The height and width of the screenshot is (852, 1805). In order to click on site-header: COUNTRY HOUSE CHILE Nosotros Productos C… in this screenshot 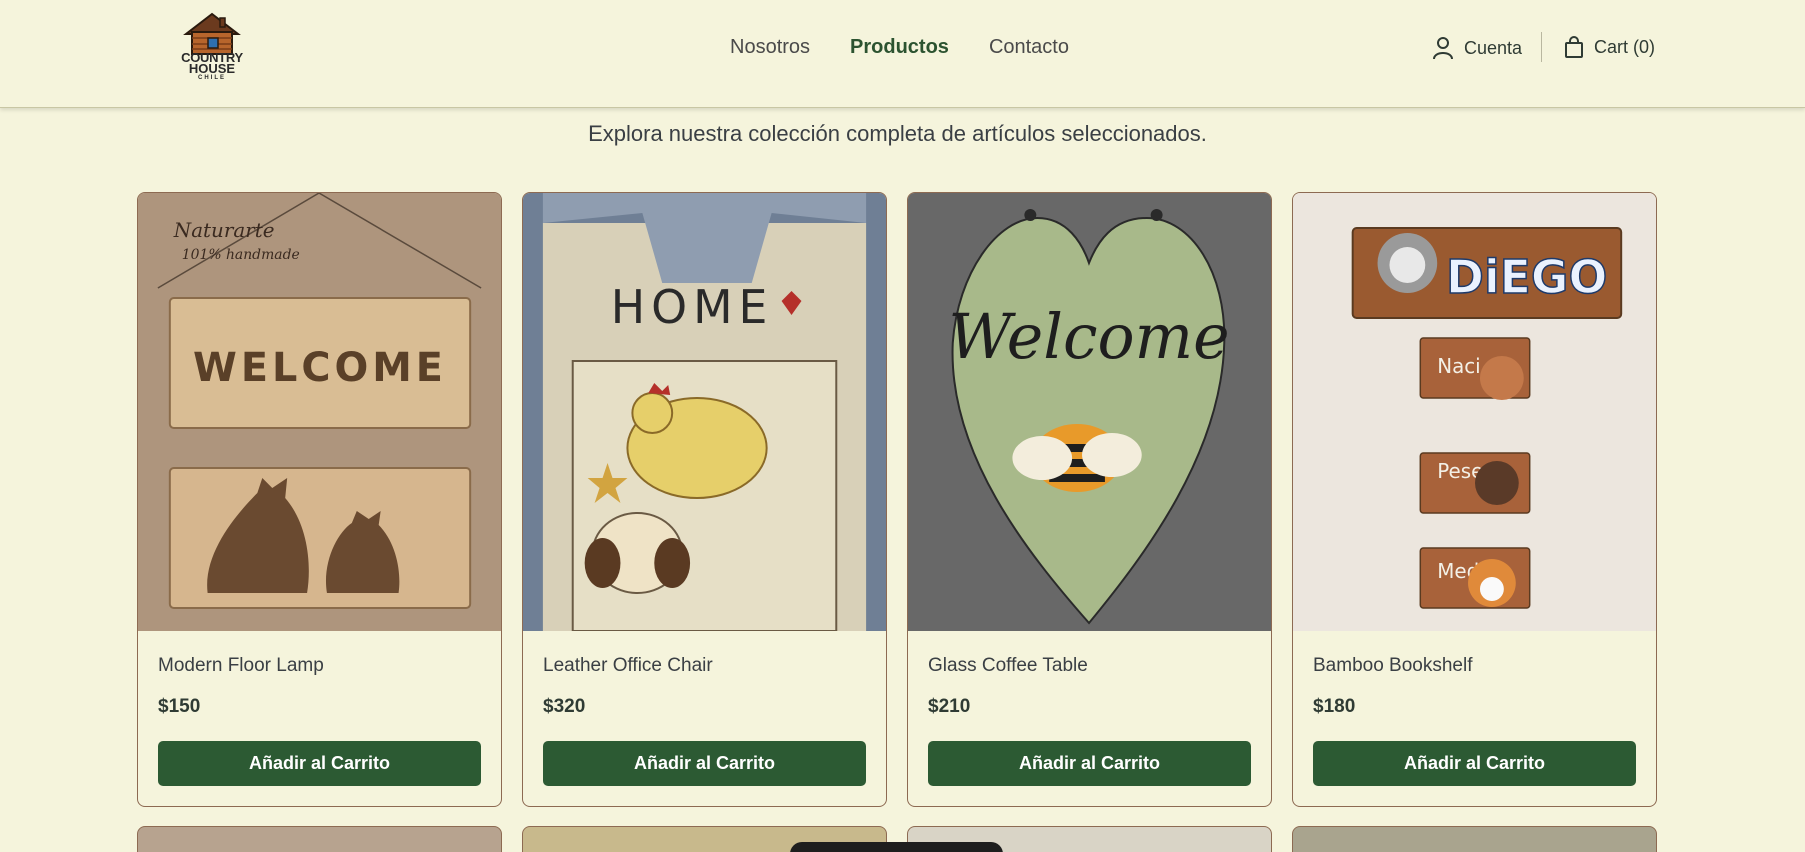, I will do `click(902, 54)`.